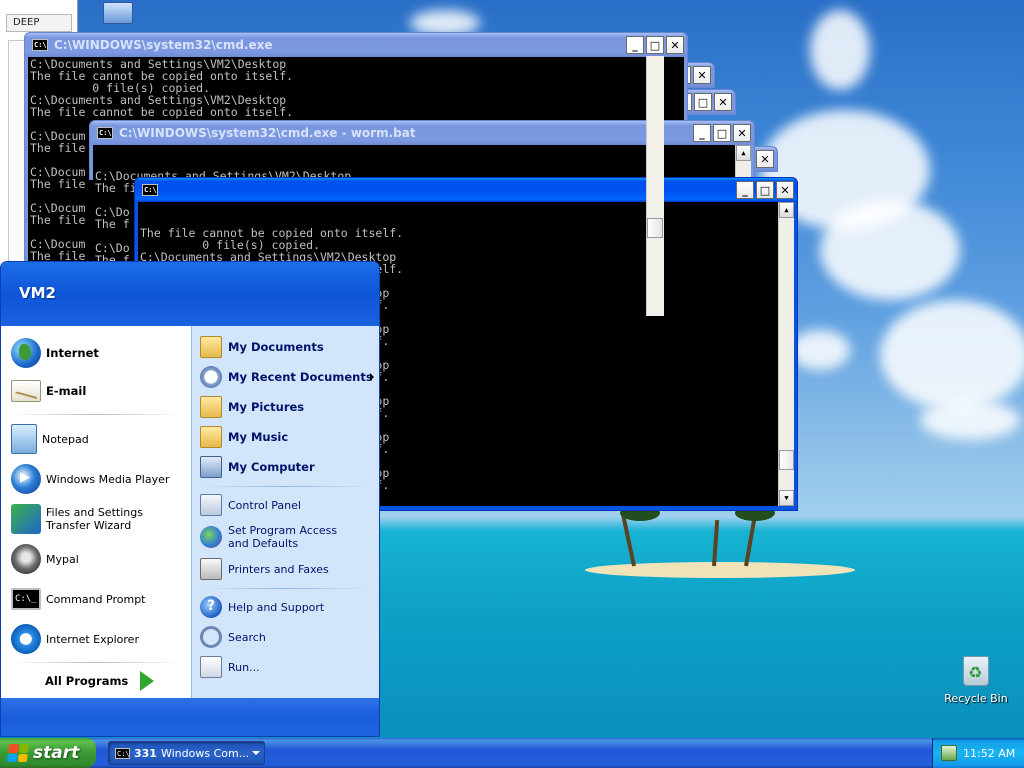  Describe the element at coordinates (162, 112) in the screenshot. I see `console-line: The file cannot be copied onto itself.` at that location.